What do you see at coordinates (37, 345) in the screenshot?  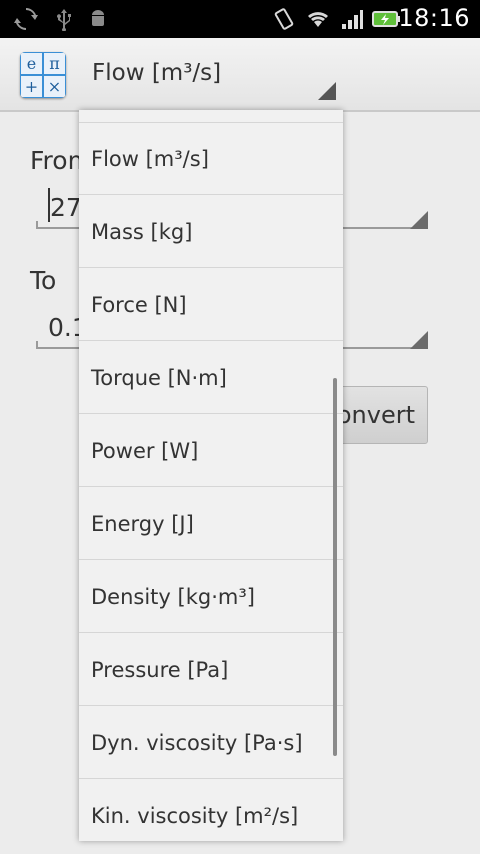 I see `to-input-tick` at bounding box center [37, 345].